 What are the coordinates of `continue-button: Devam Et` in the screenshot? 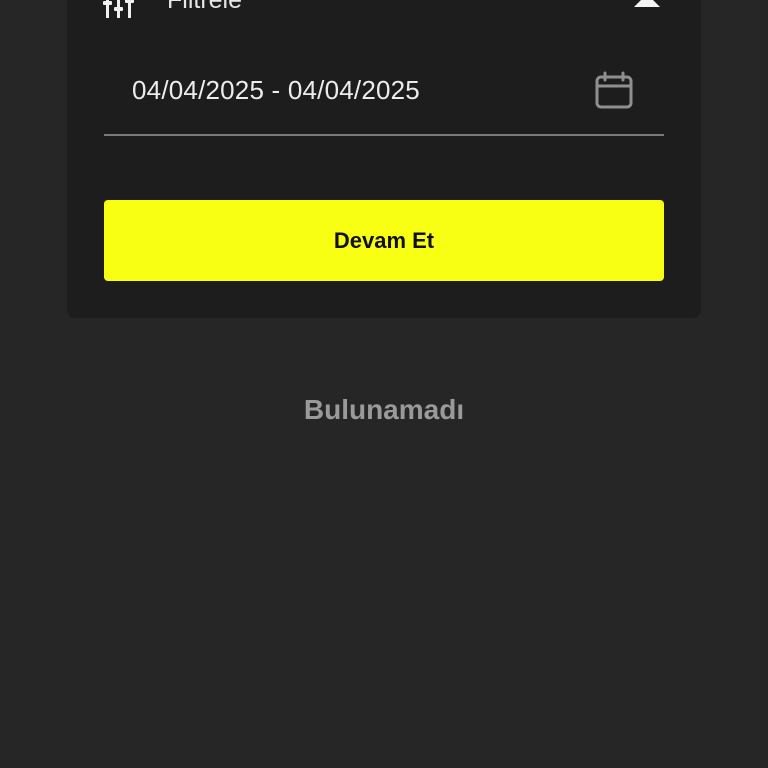 It's located at (384, 240).